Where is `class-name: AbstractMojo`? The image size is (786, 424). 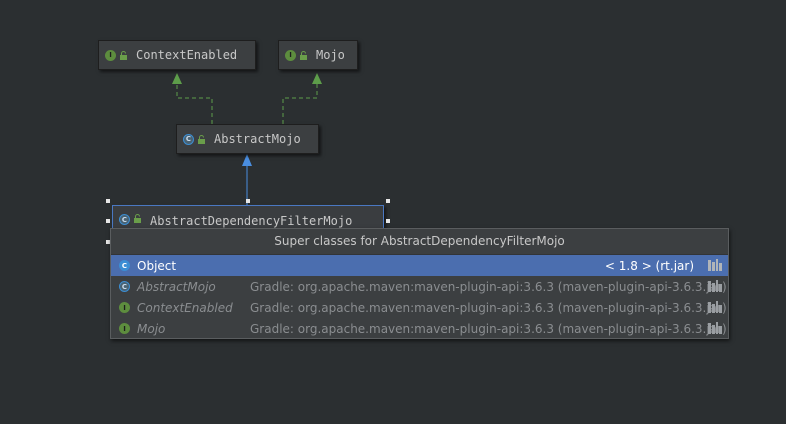 class-name: AbstractMojo is located at coordinates (176, 286).